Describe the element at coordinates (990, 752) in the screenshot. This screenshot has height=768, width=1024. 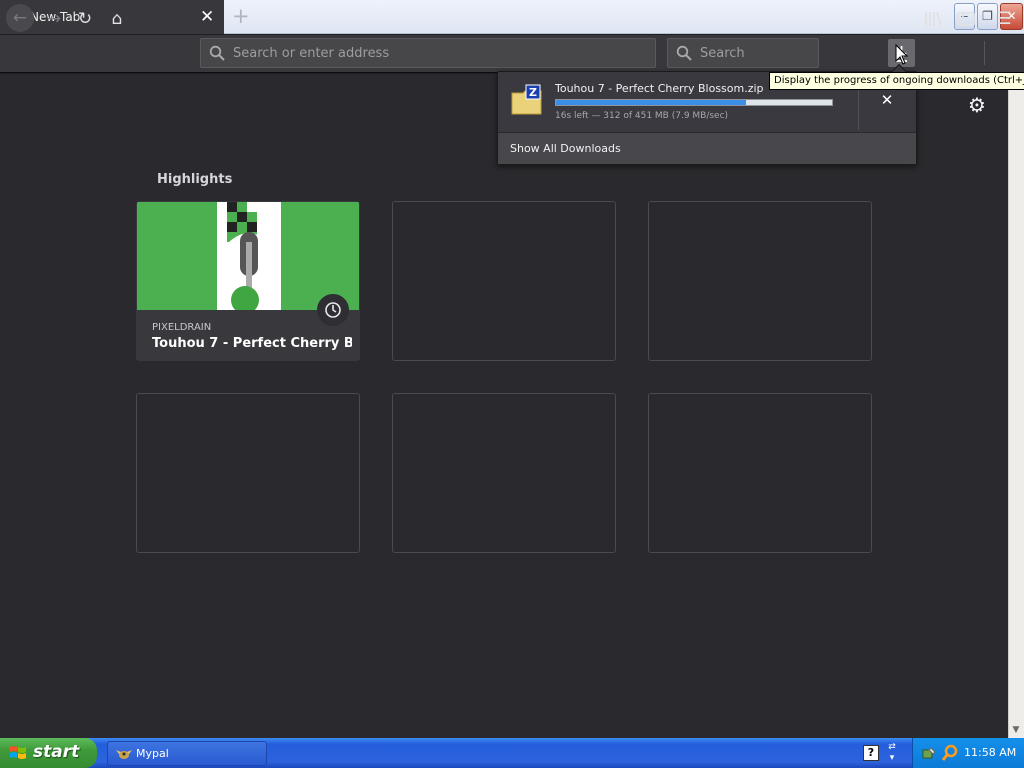
I see `taskbar-clock: 11:58 AM` at that location.